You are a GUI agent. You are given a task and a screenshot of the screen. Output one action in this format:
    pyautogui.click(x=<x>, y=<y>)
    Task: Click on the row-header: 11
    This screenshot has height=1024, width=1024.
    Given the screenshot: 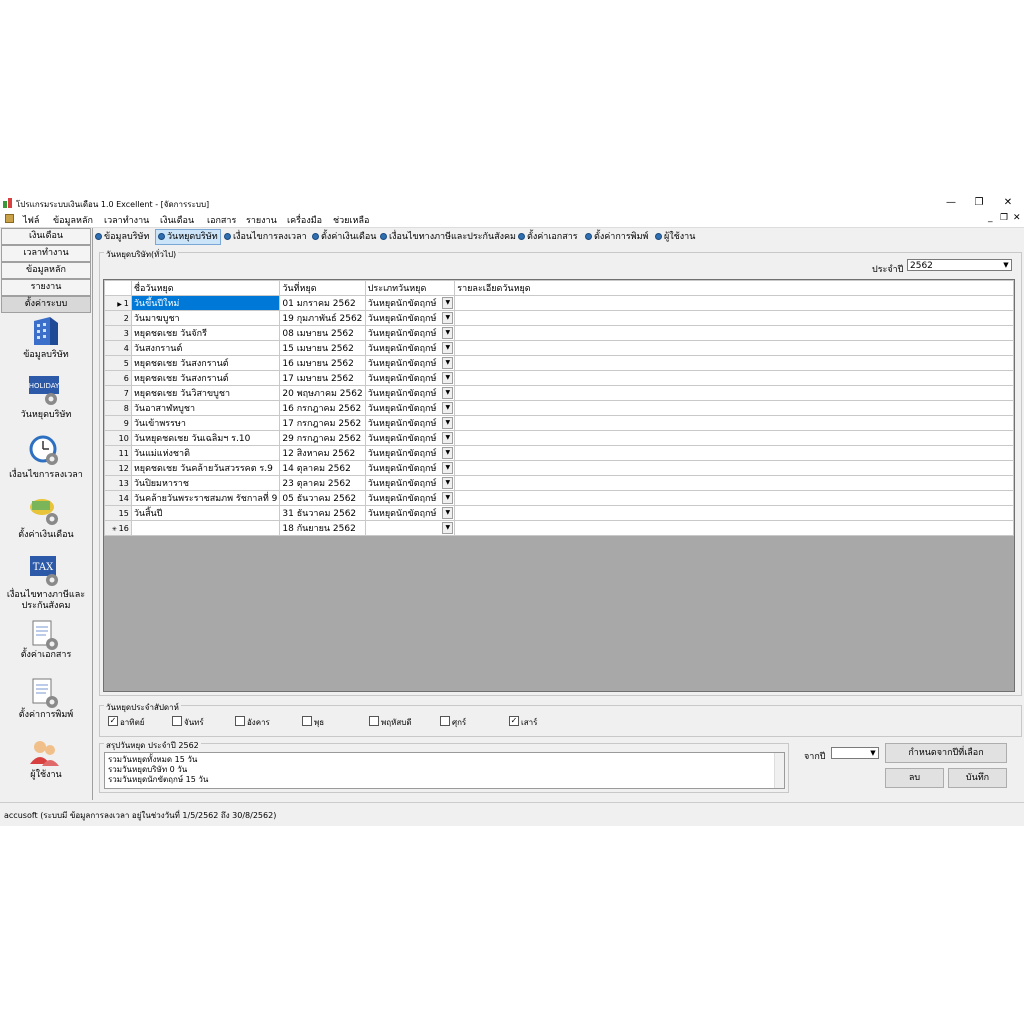 What is the action you would take?
    pyautogui.click(x=118, y=453)
    